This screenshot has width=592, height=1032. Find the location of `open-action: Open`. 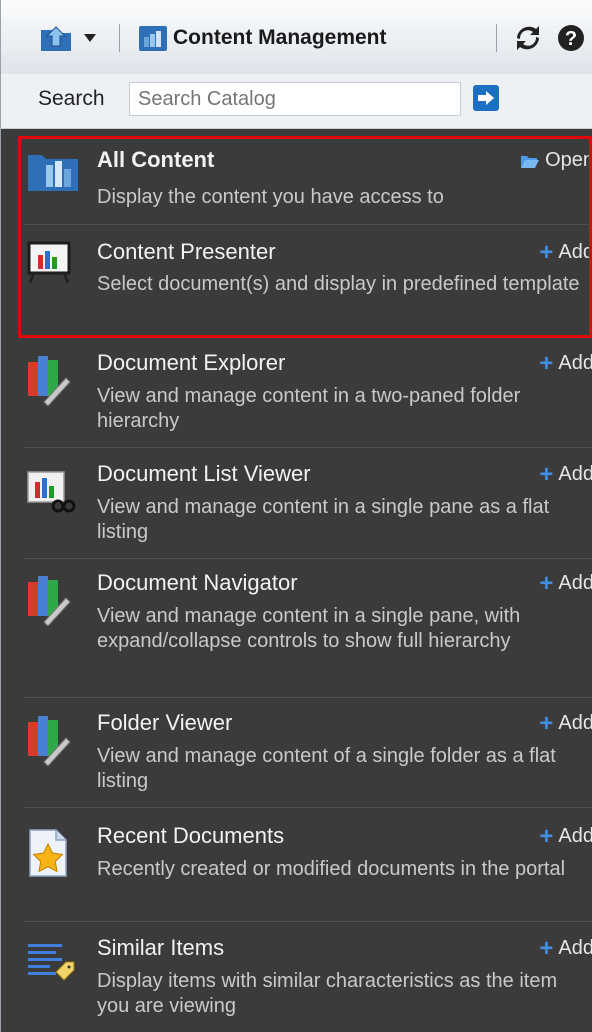

open-action: Open is located at coordinates (556, 160).